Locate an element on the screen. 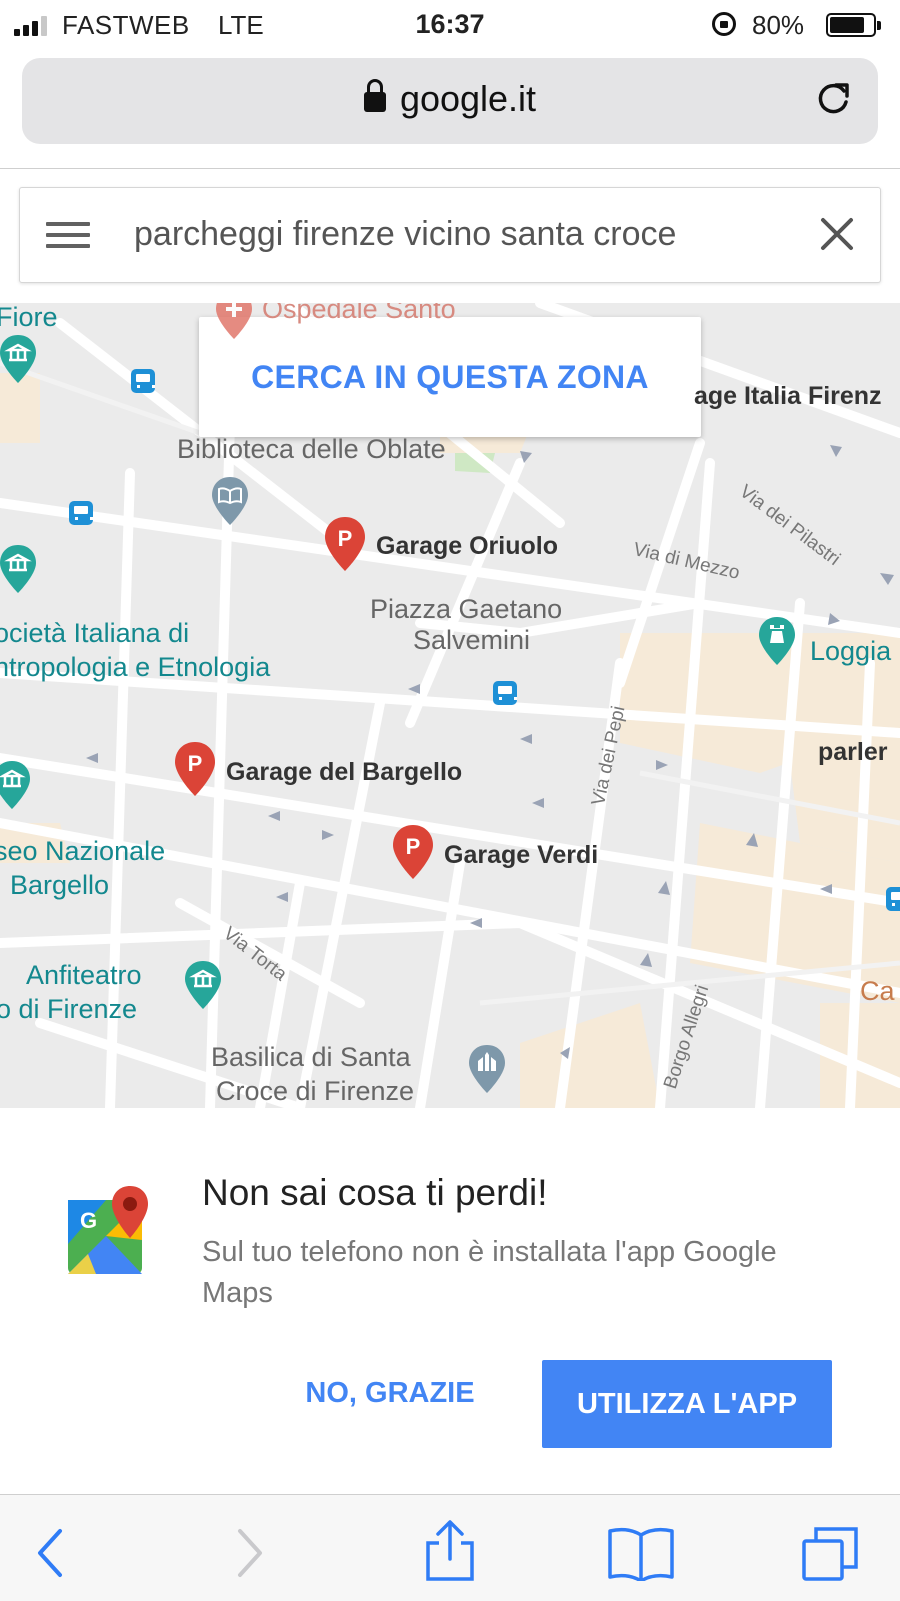  library-icon is located at coordinates (230, 501).